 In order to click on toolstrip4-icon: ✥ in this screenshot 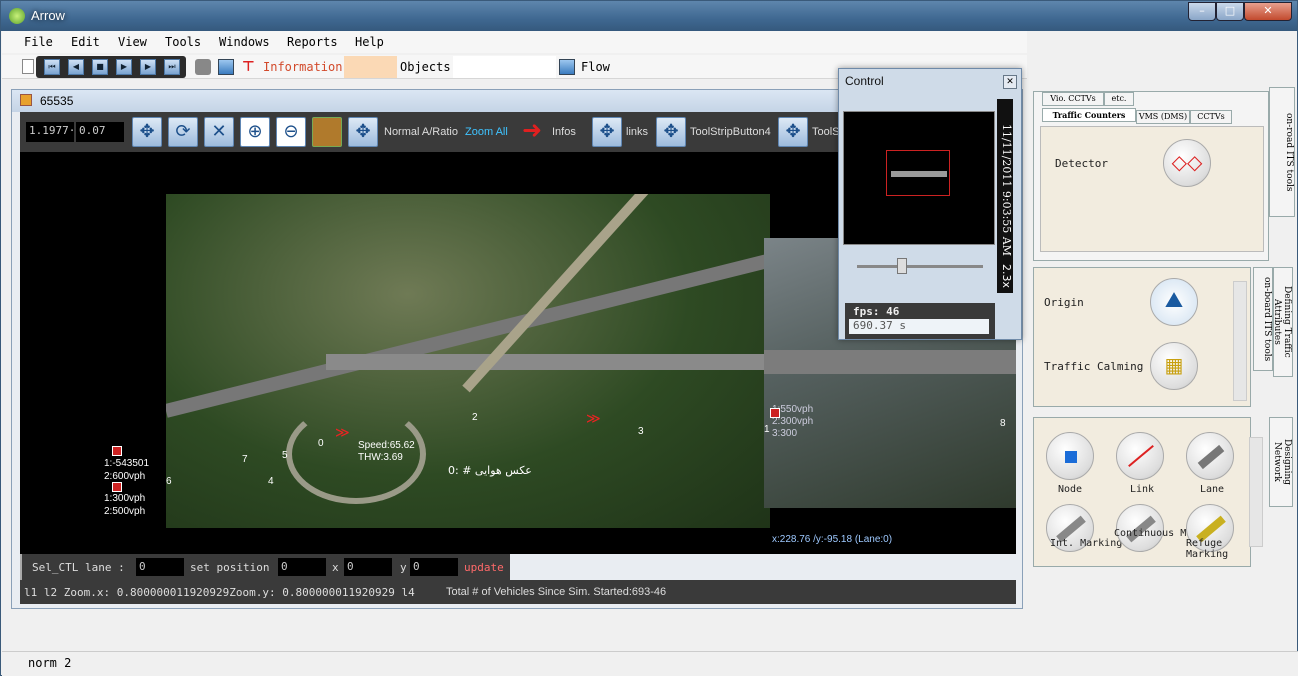, I will do `click(671, 132)`.